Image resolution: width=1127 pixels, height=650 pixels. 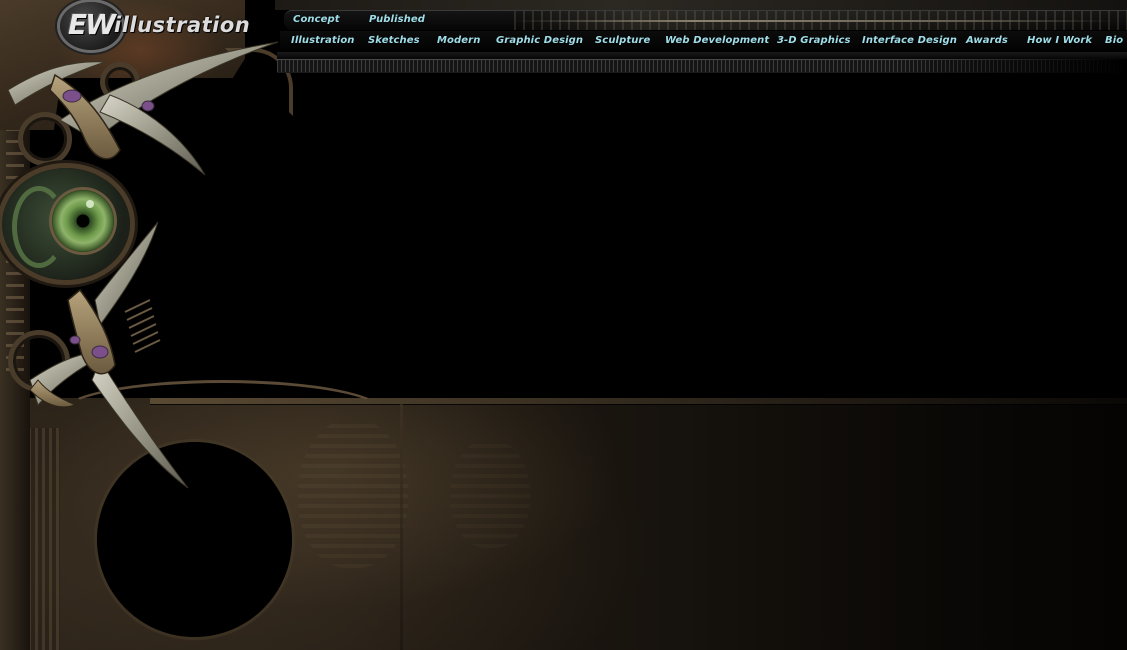 I want to click on gem-lower, so click(x=100, y=352).